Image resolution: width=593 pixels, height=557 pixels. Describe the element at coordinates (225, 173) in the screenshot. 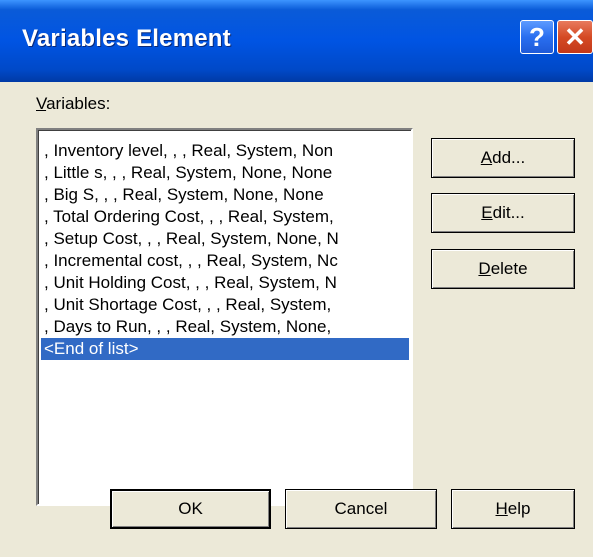

I see `list-item: , Little s, , , Real, System, None, None` at that location.